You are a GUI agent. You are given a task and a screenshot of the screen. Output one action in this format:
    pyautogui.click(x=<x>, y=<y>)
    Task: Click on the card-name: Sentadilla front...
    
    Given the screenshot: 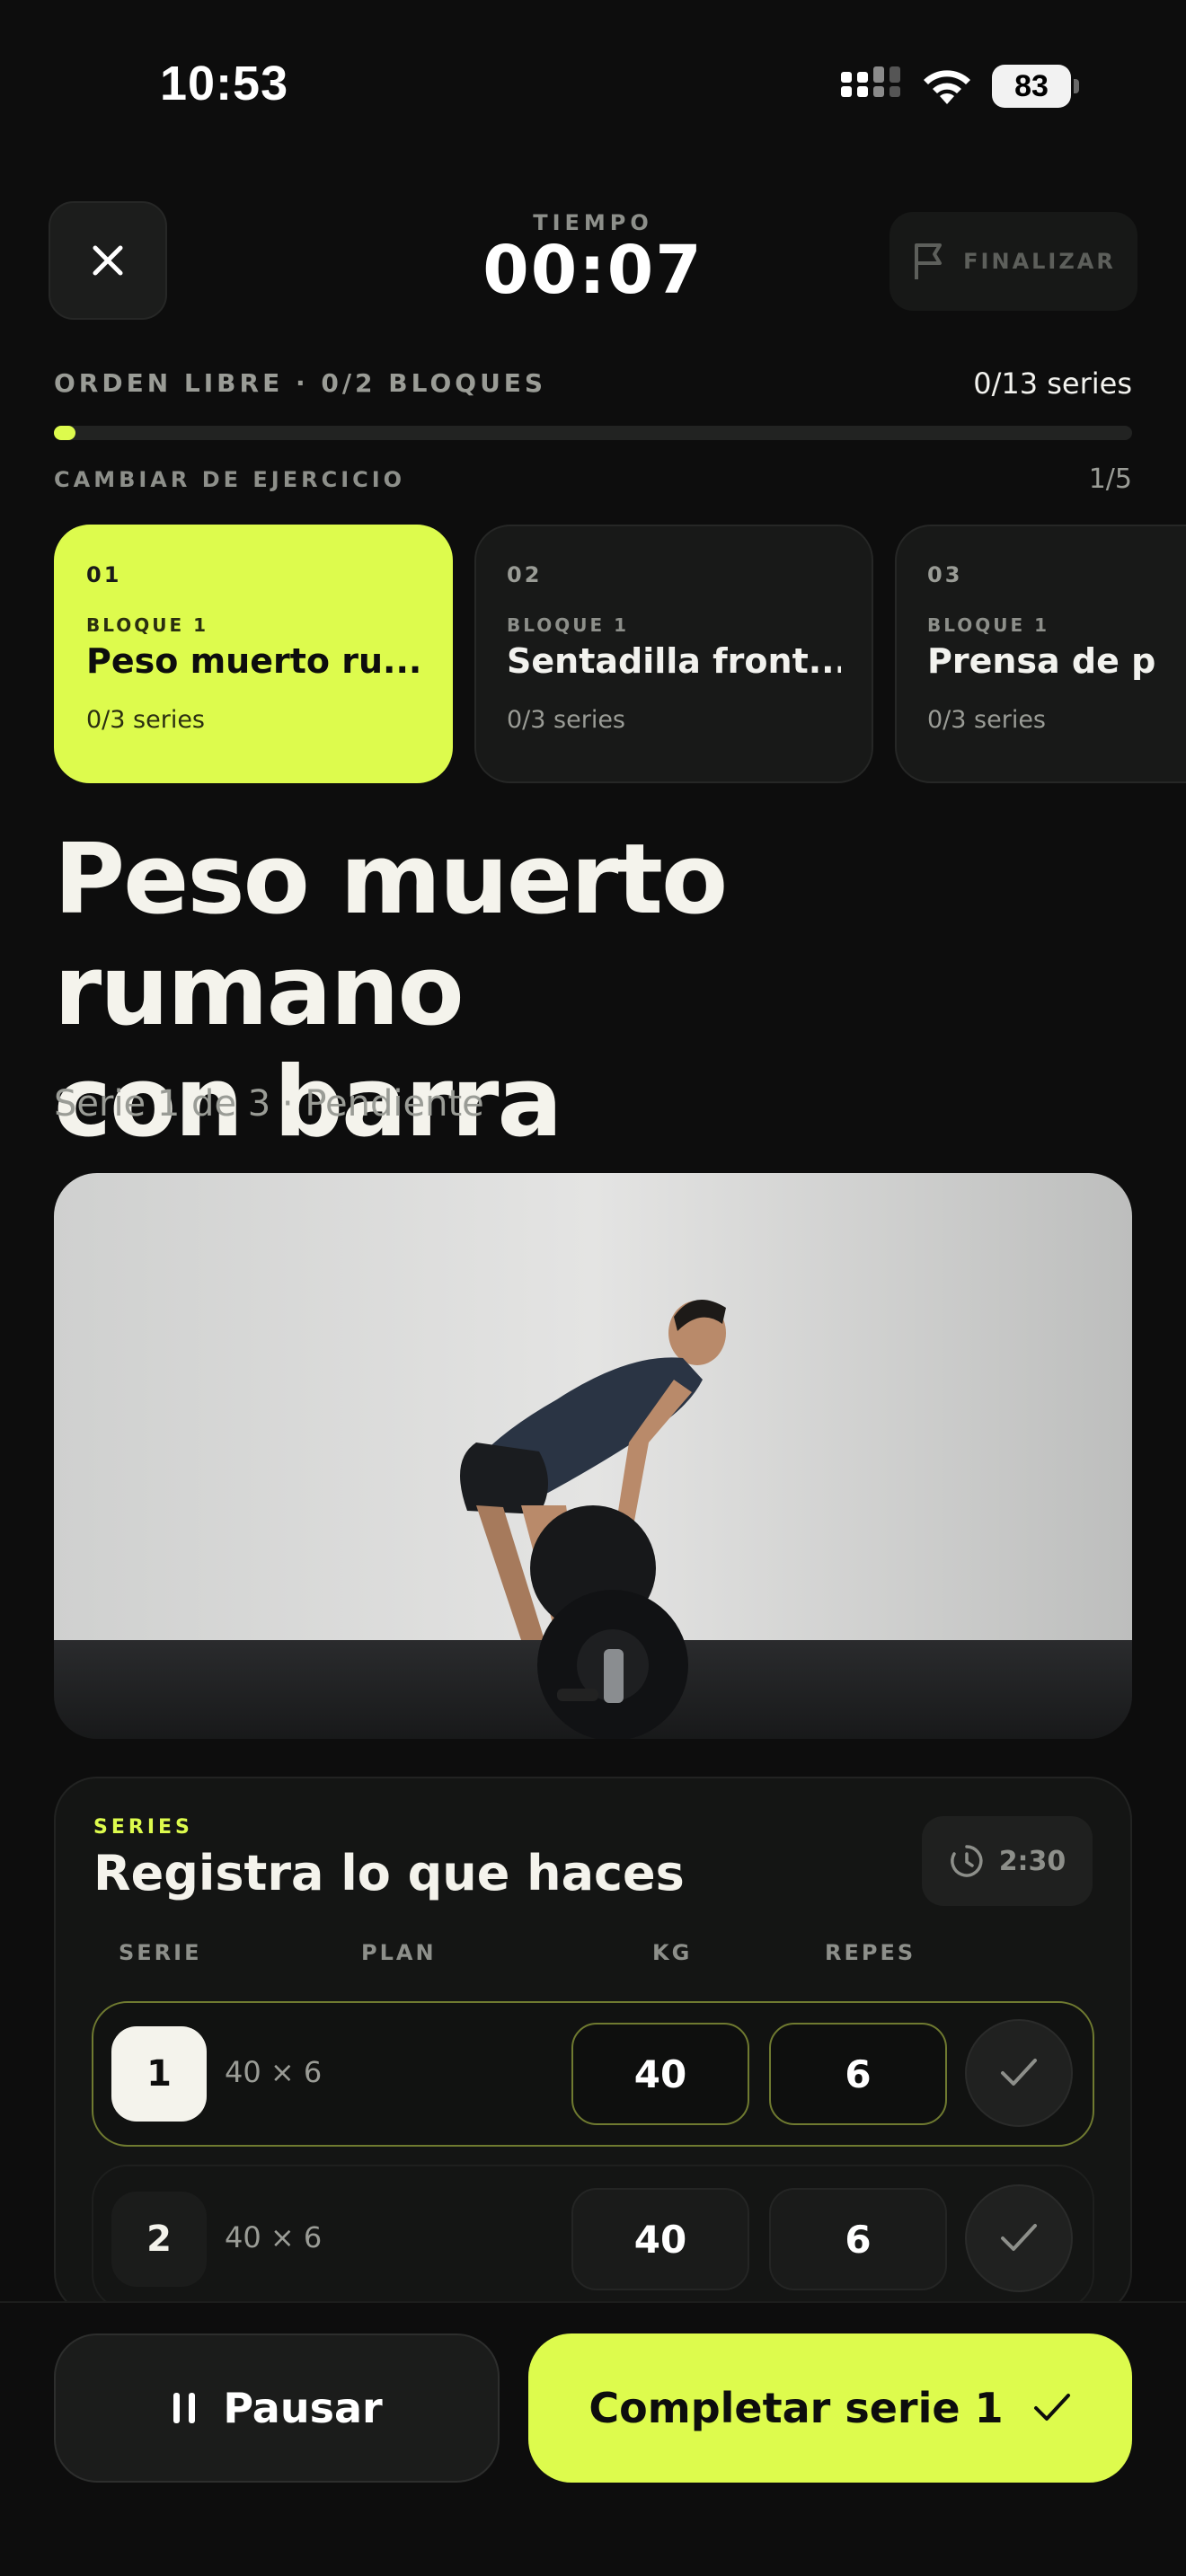 What is the action you would take?
    pyautogui.click(x=674, y=661)
    